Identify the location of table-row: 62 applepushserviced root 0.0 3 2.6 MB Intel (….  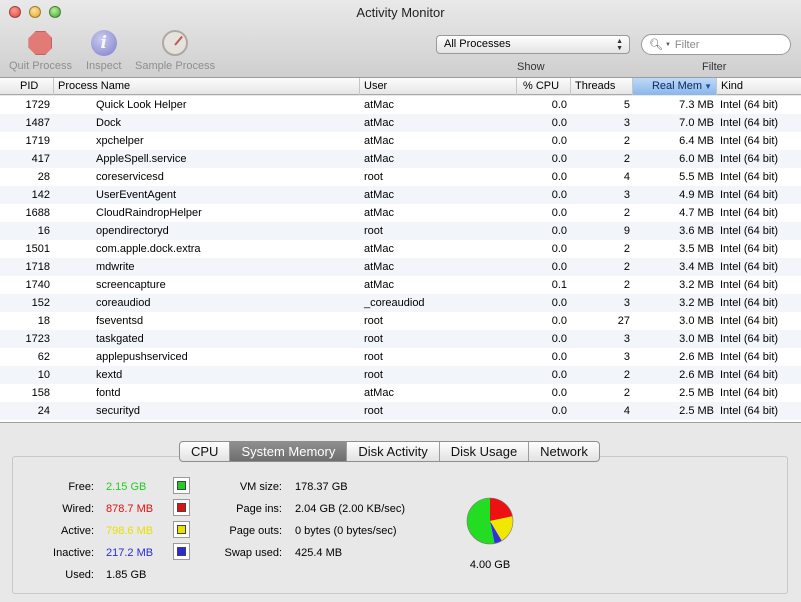
(400, 357).